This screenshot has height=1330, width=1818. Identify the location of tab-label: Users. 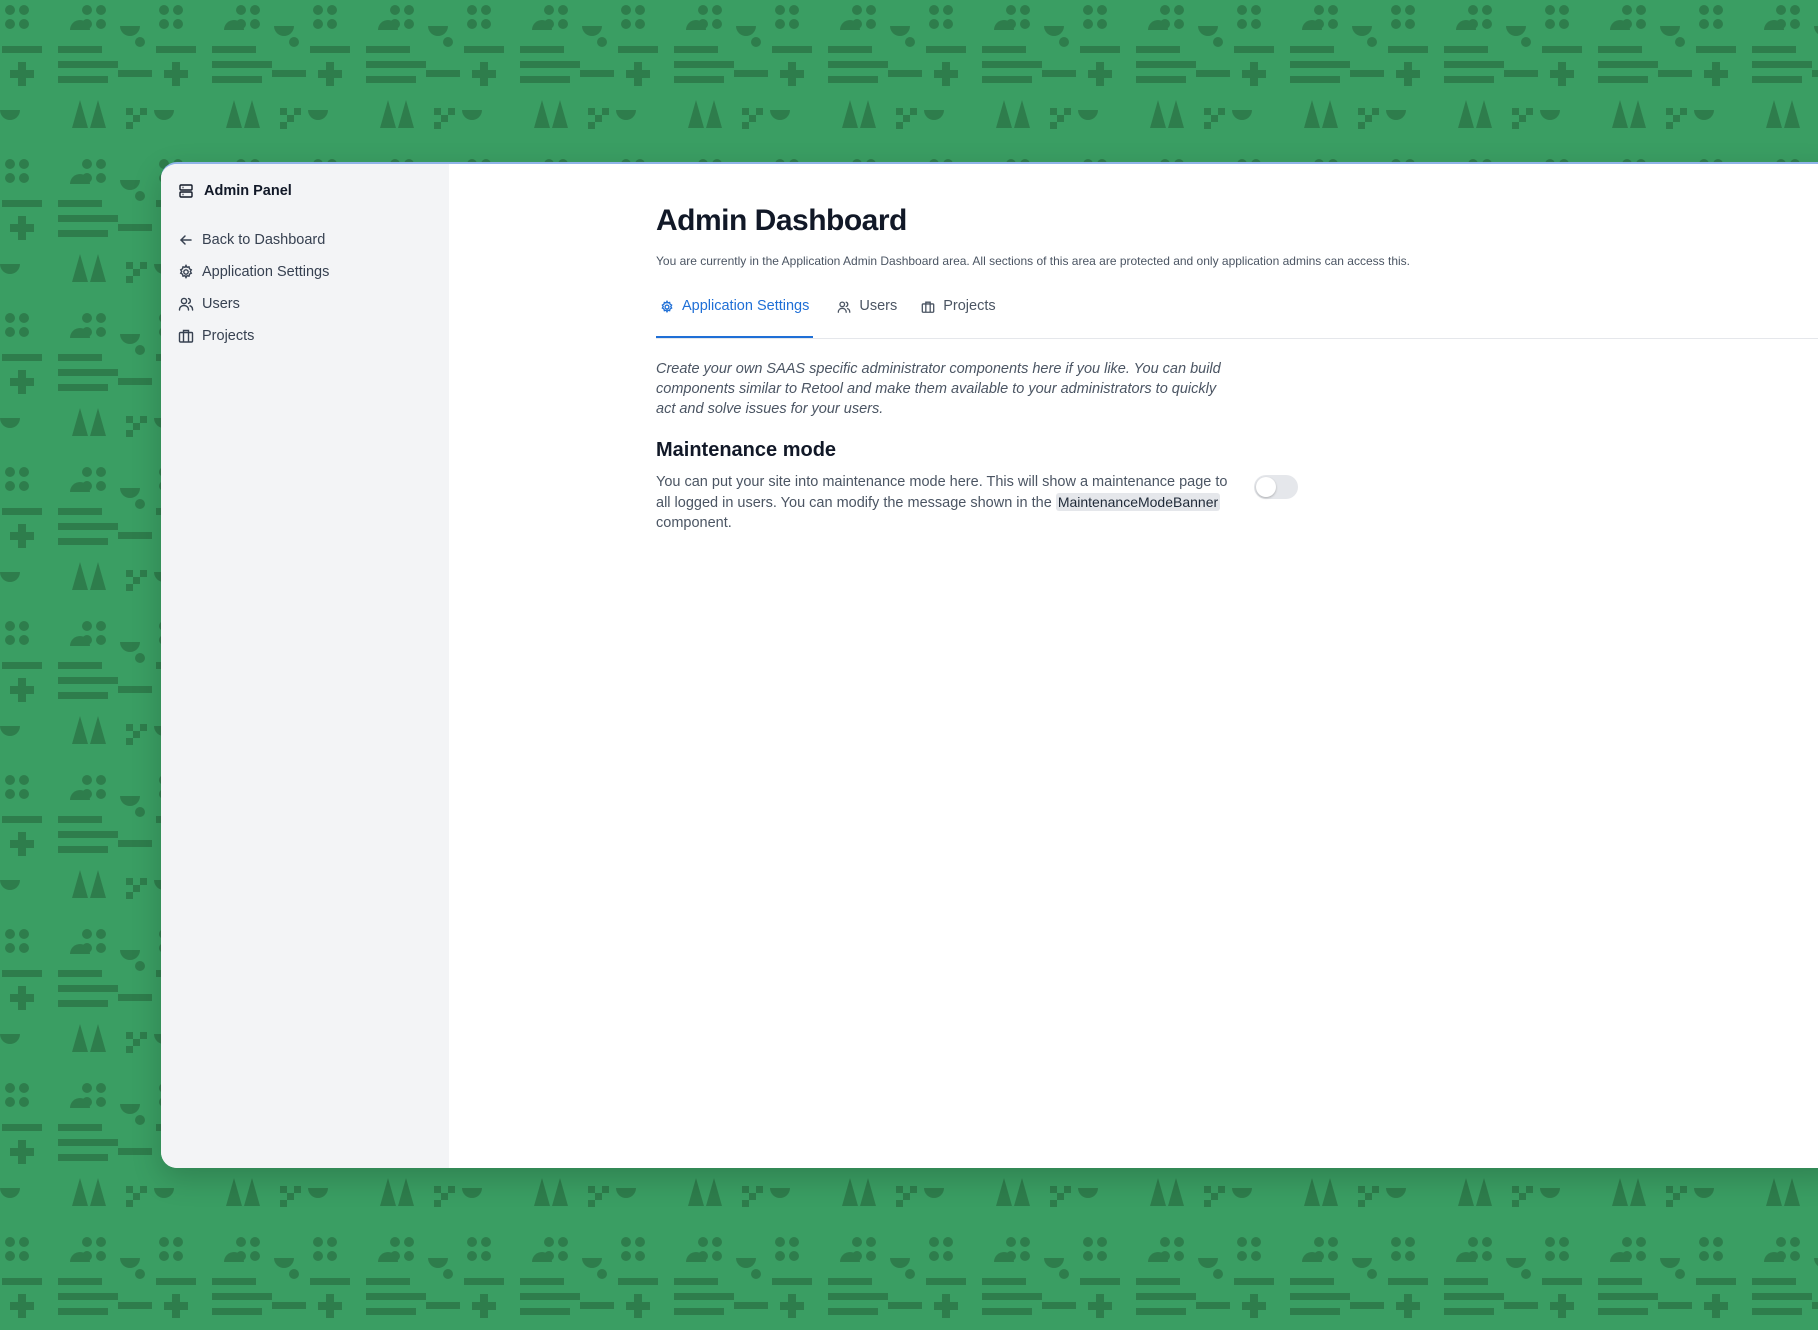
(878, 306).